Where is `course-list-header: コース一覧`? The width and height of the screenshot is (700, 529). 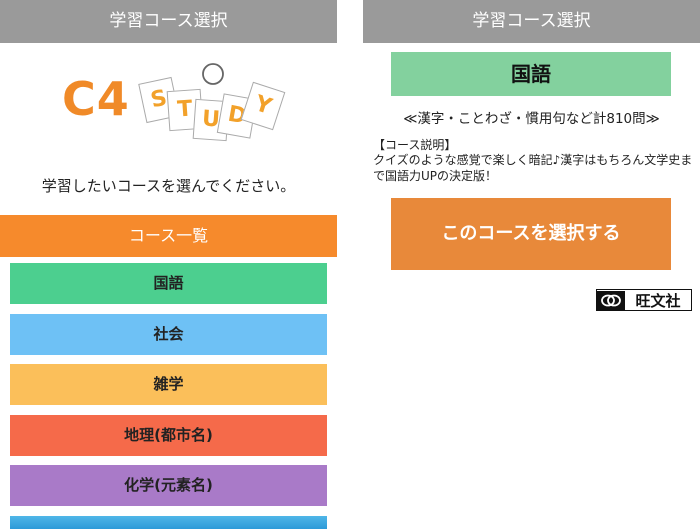
course-list-header: コース一覧 is located at coordinates (168, 236).